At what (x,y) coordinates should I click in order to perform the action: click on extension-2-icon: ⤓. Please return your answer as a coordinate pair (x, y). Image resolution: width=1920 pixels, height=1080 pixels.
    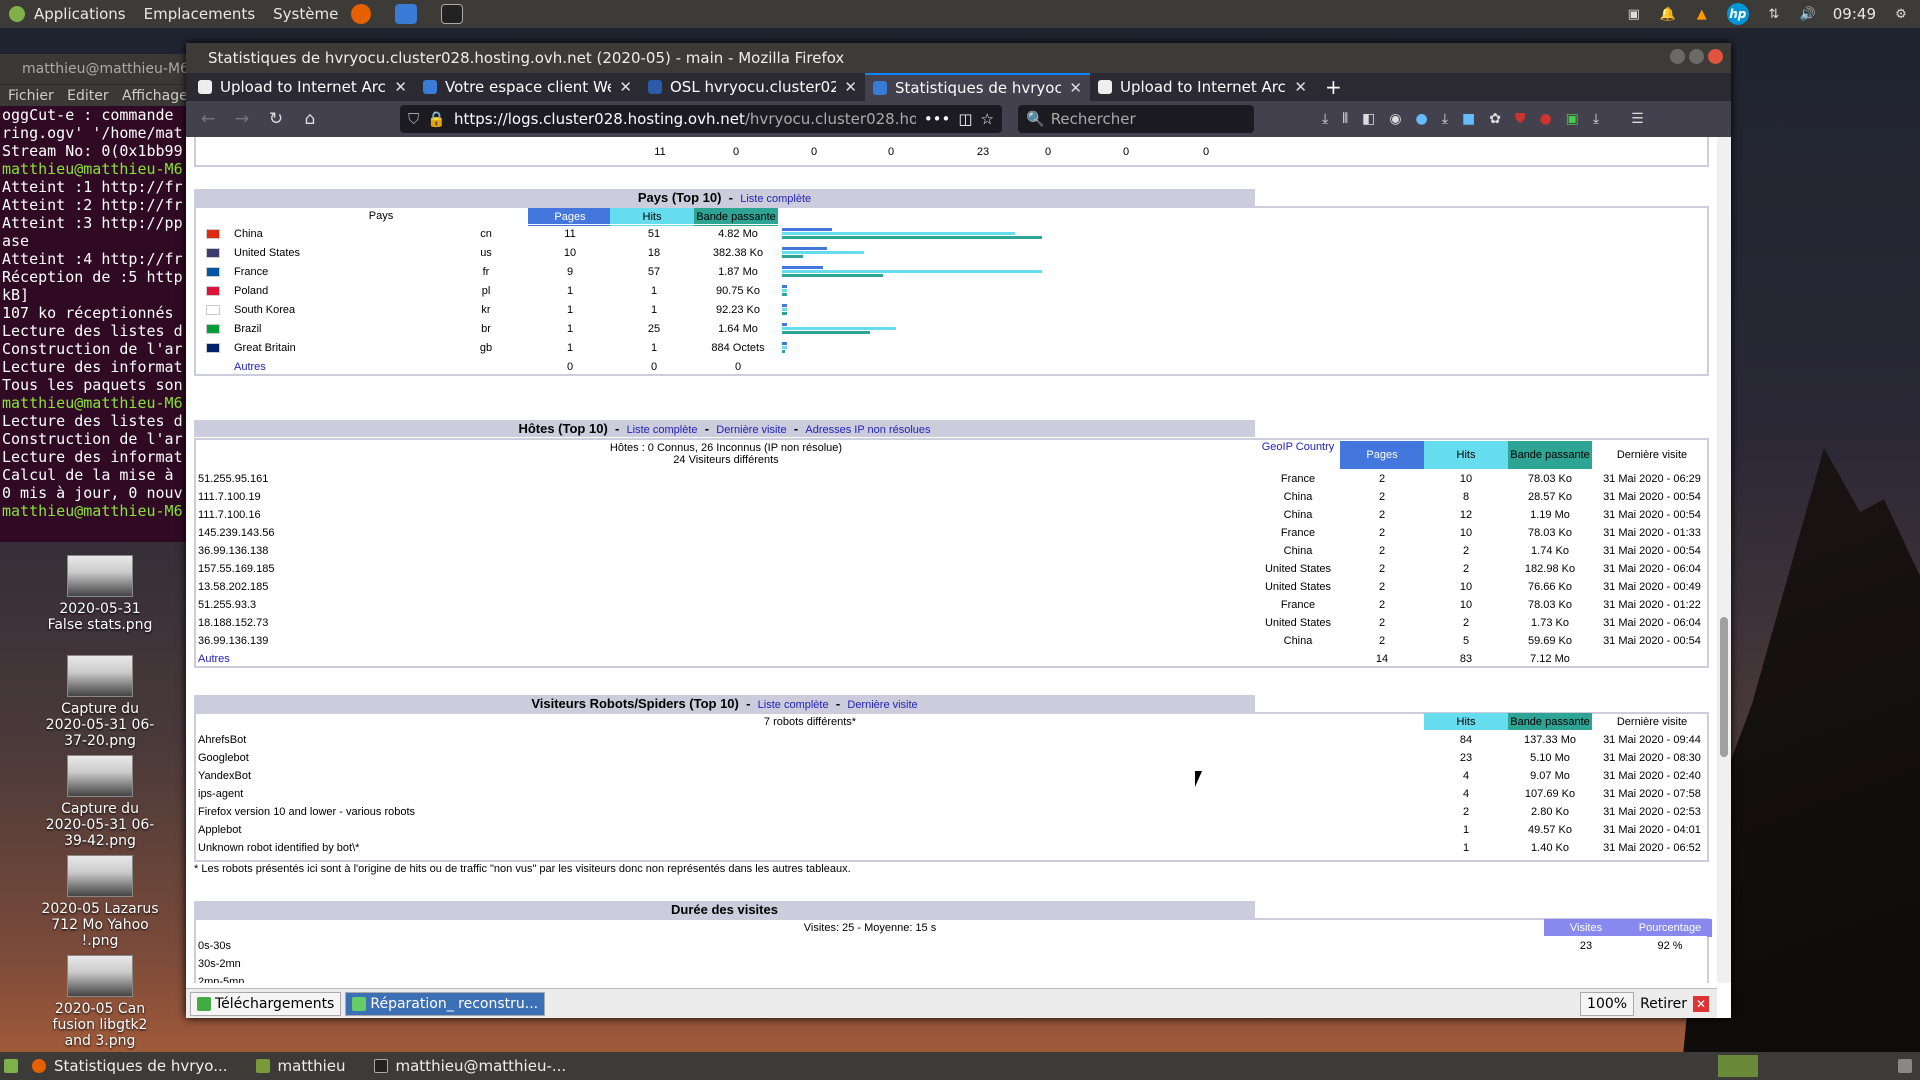
    Looking at the image, I should click on (1445, 119).